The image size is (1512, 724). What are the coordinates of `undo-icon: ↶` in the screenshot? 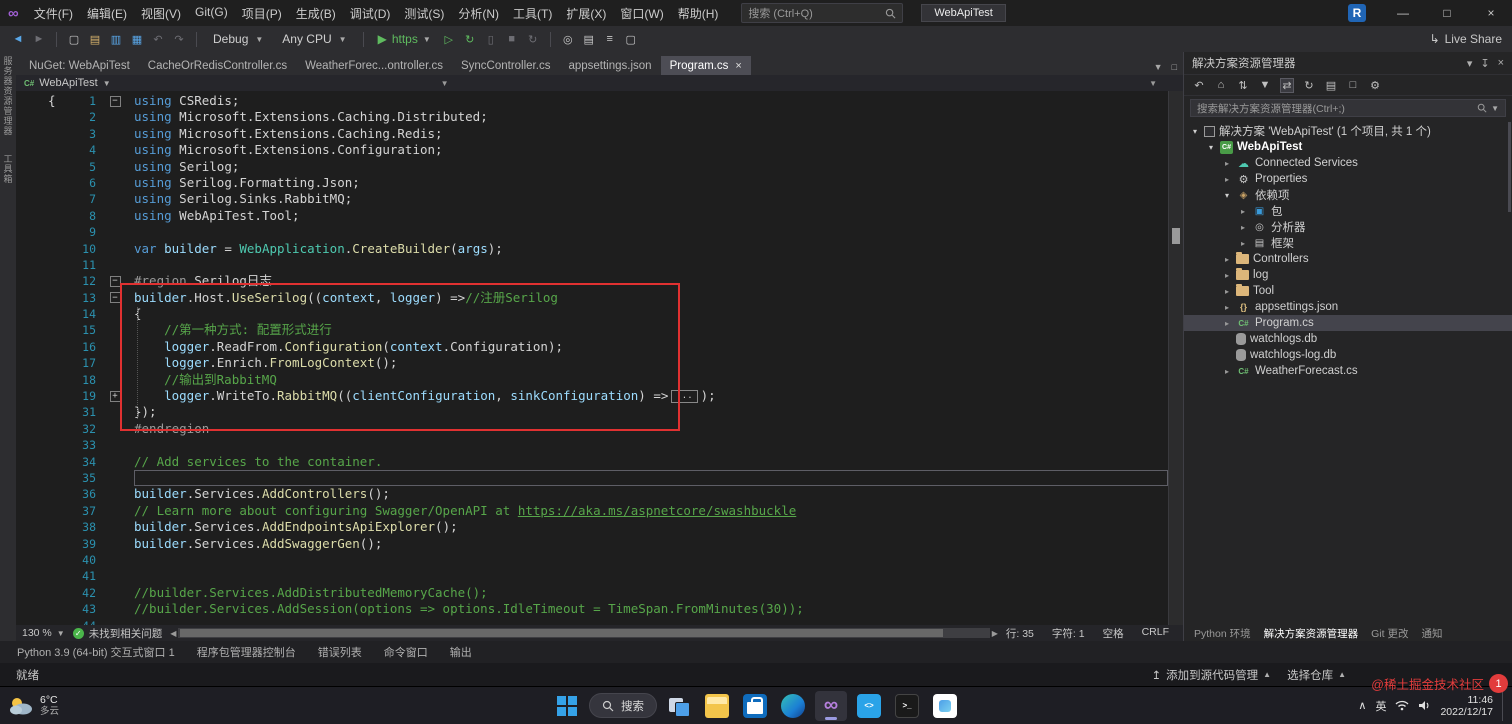 It's located at (158, 39).